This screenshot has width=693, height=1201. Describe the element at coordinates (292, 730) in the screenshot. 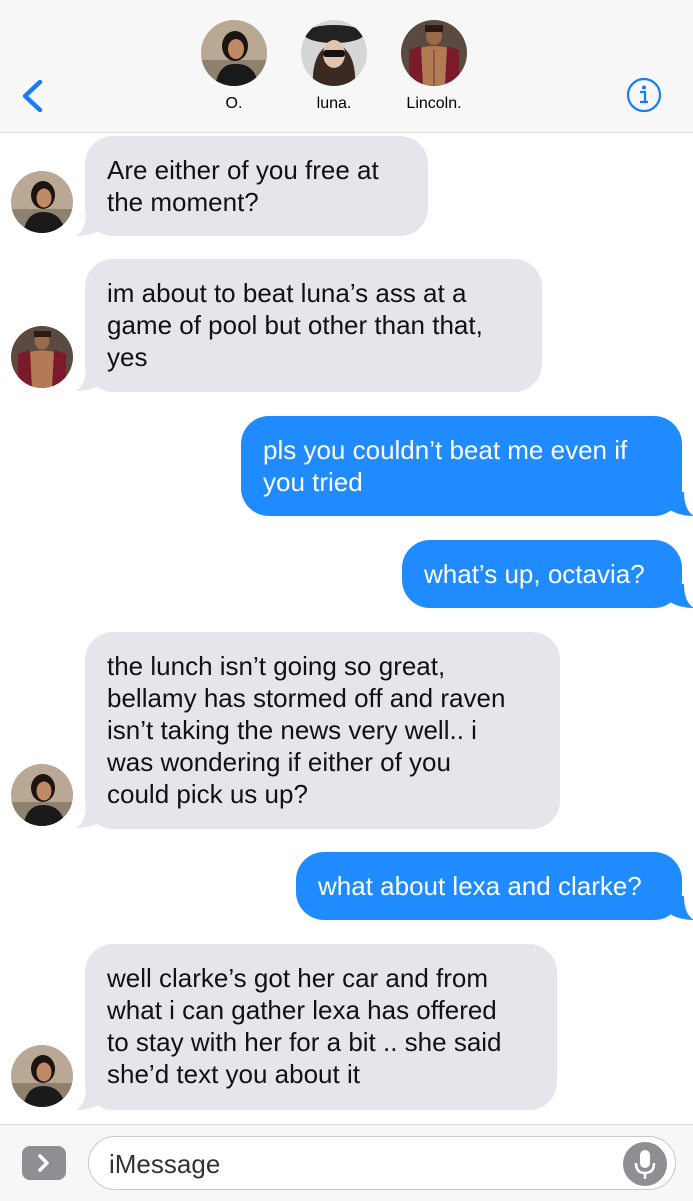

I see `message-line: isn’t taking the news very well.. i` at that location.